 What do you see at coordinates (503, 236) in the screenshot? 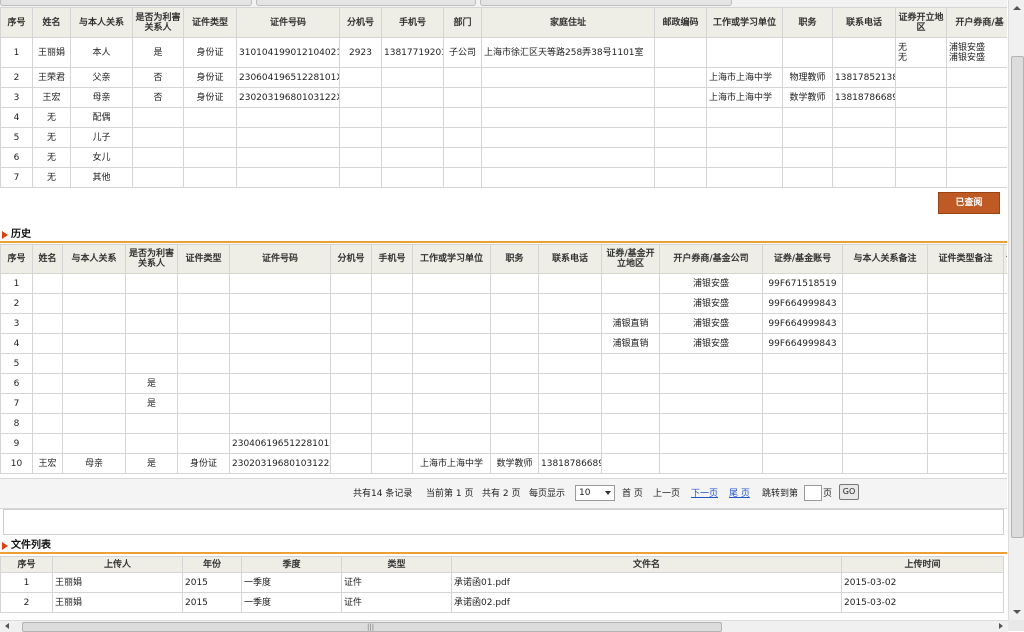
I see `history-section-header: 历史` at bounding box center [503, 236].